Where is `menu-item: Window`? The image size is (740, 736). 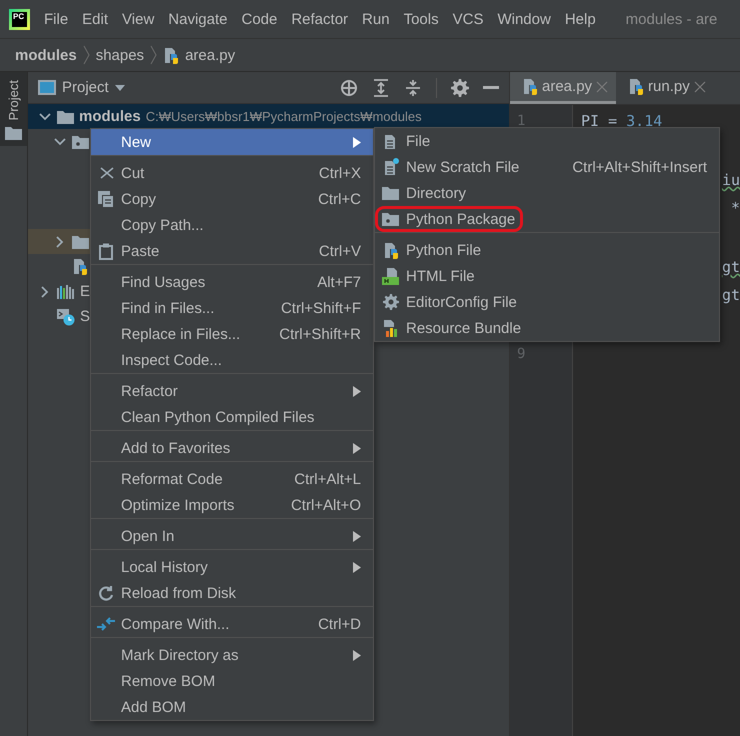 menu-item: Window is located at coordinates (524, 19).